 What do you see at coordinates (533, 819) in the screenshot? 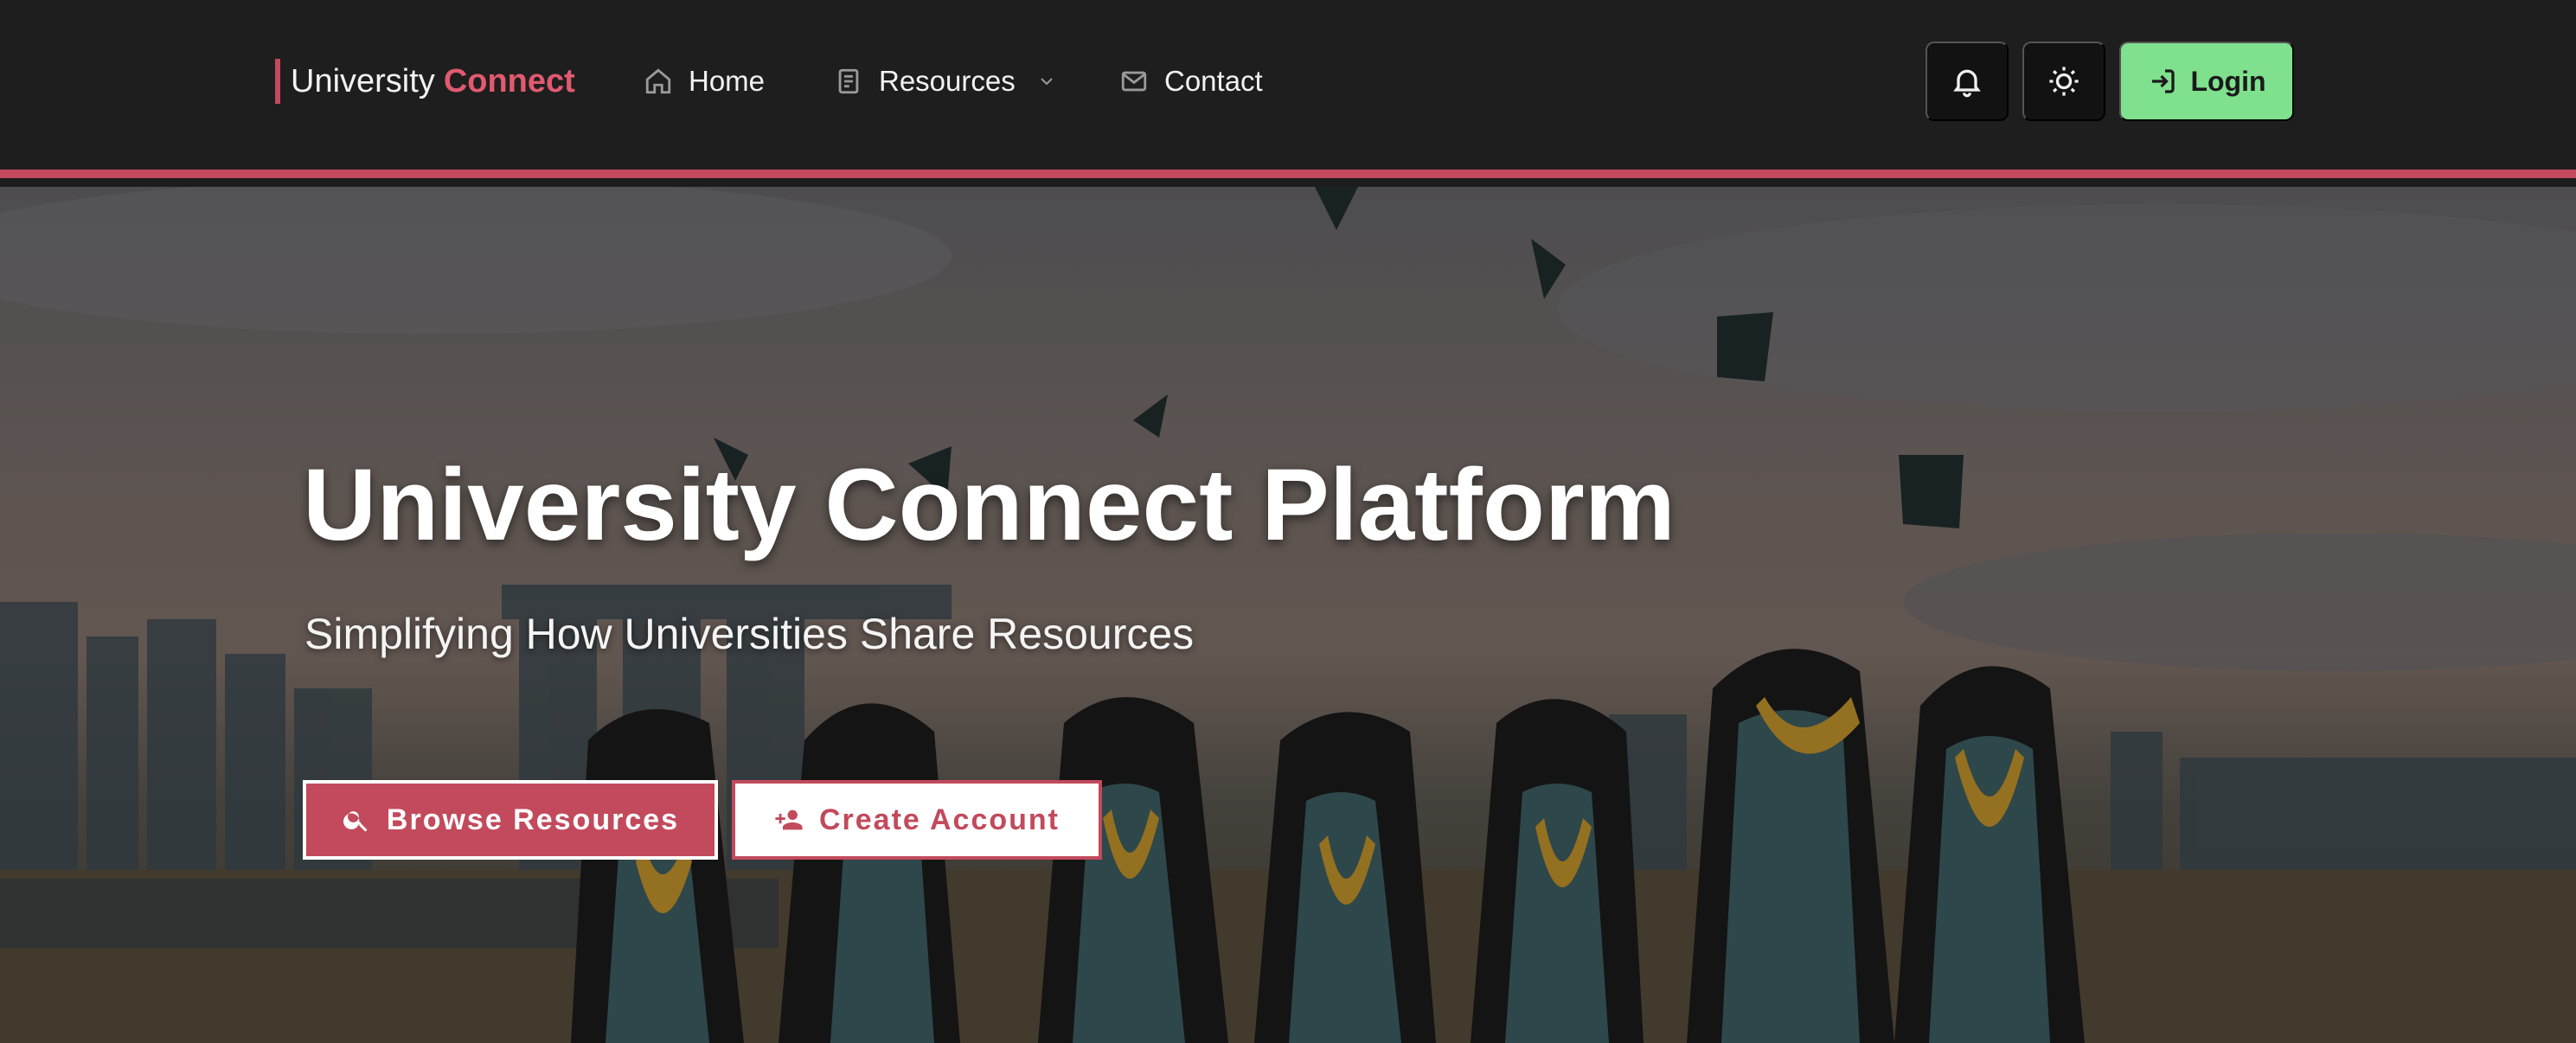
I see `browse-resources-label: Browse Resources` at bounding box center [533, 819].